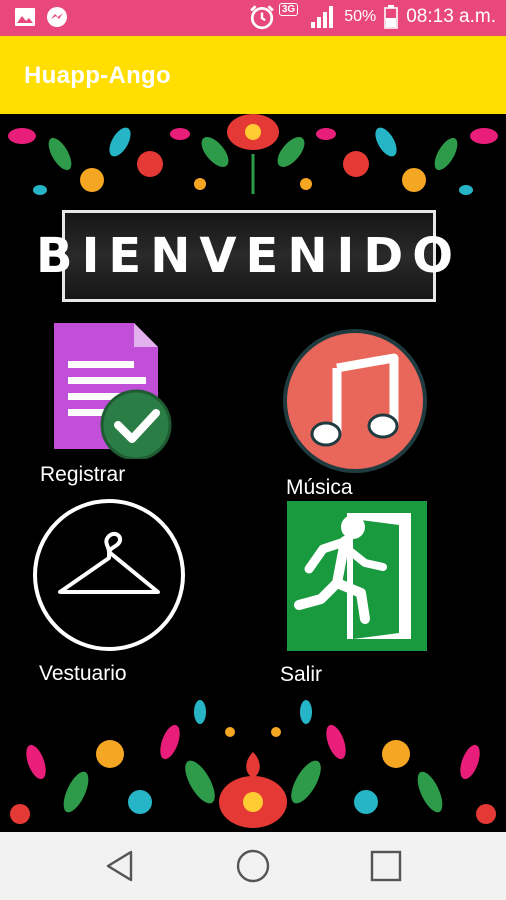 This screenshot has width=506, height=900. Describe the element at coordinates (249, 256) in the screenshot. I see `welcome-text: BIENVENIDO` at that location.